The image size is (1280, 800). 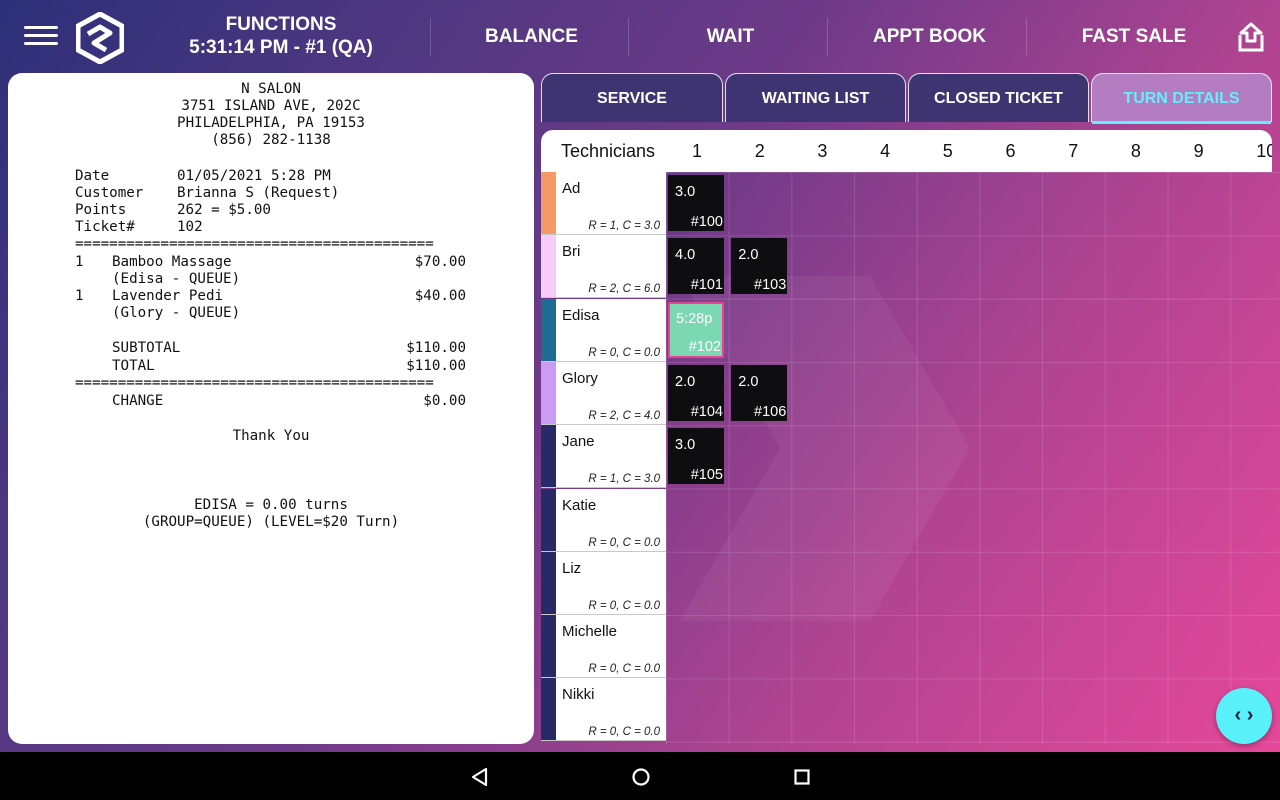 I want to click on recents-icon, so click(x=802, y=777).